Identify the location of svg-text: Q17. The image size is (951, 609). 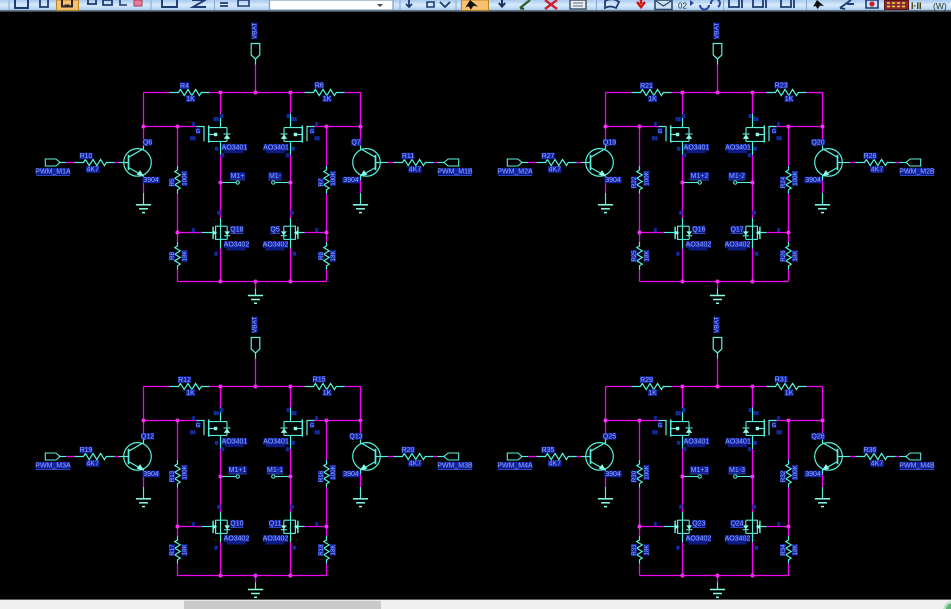
(736, 229).